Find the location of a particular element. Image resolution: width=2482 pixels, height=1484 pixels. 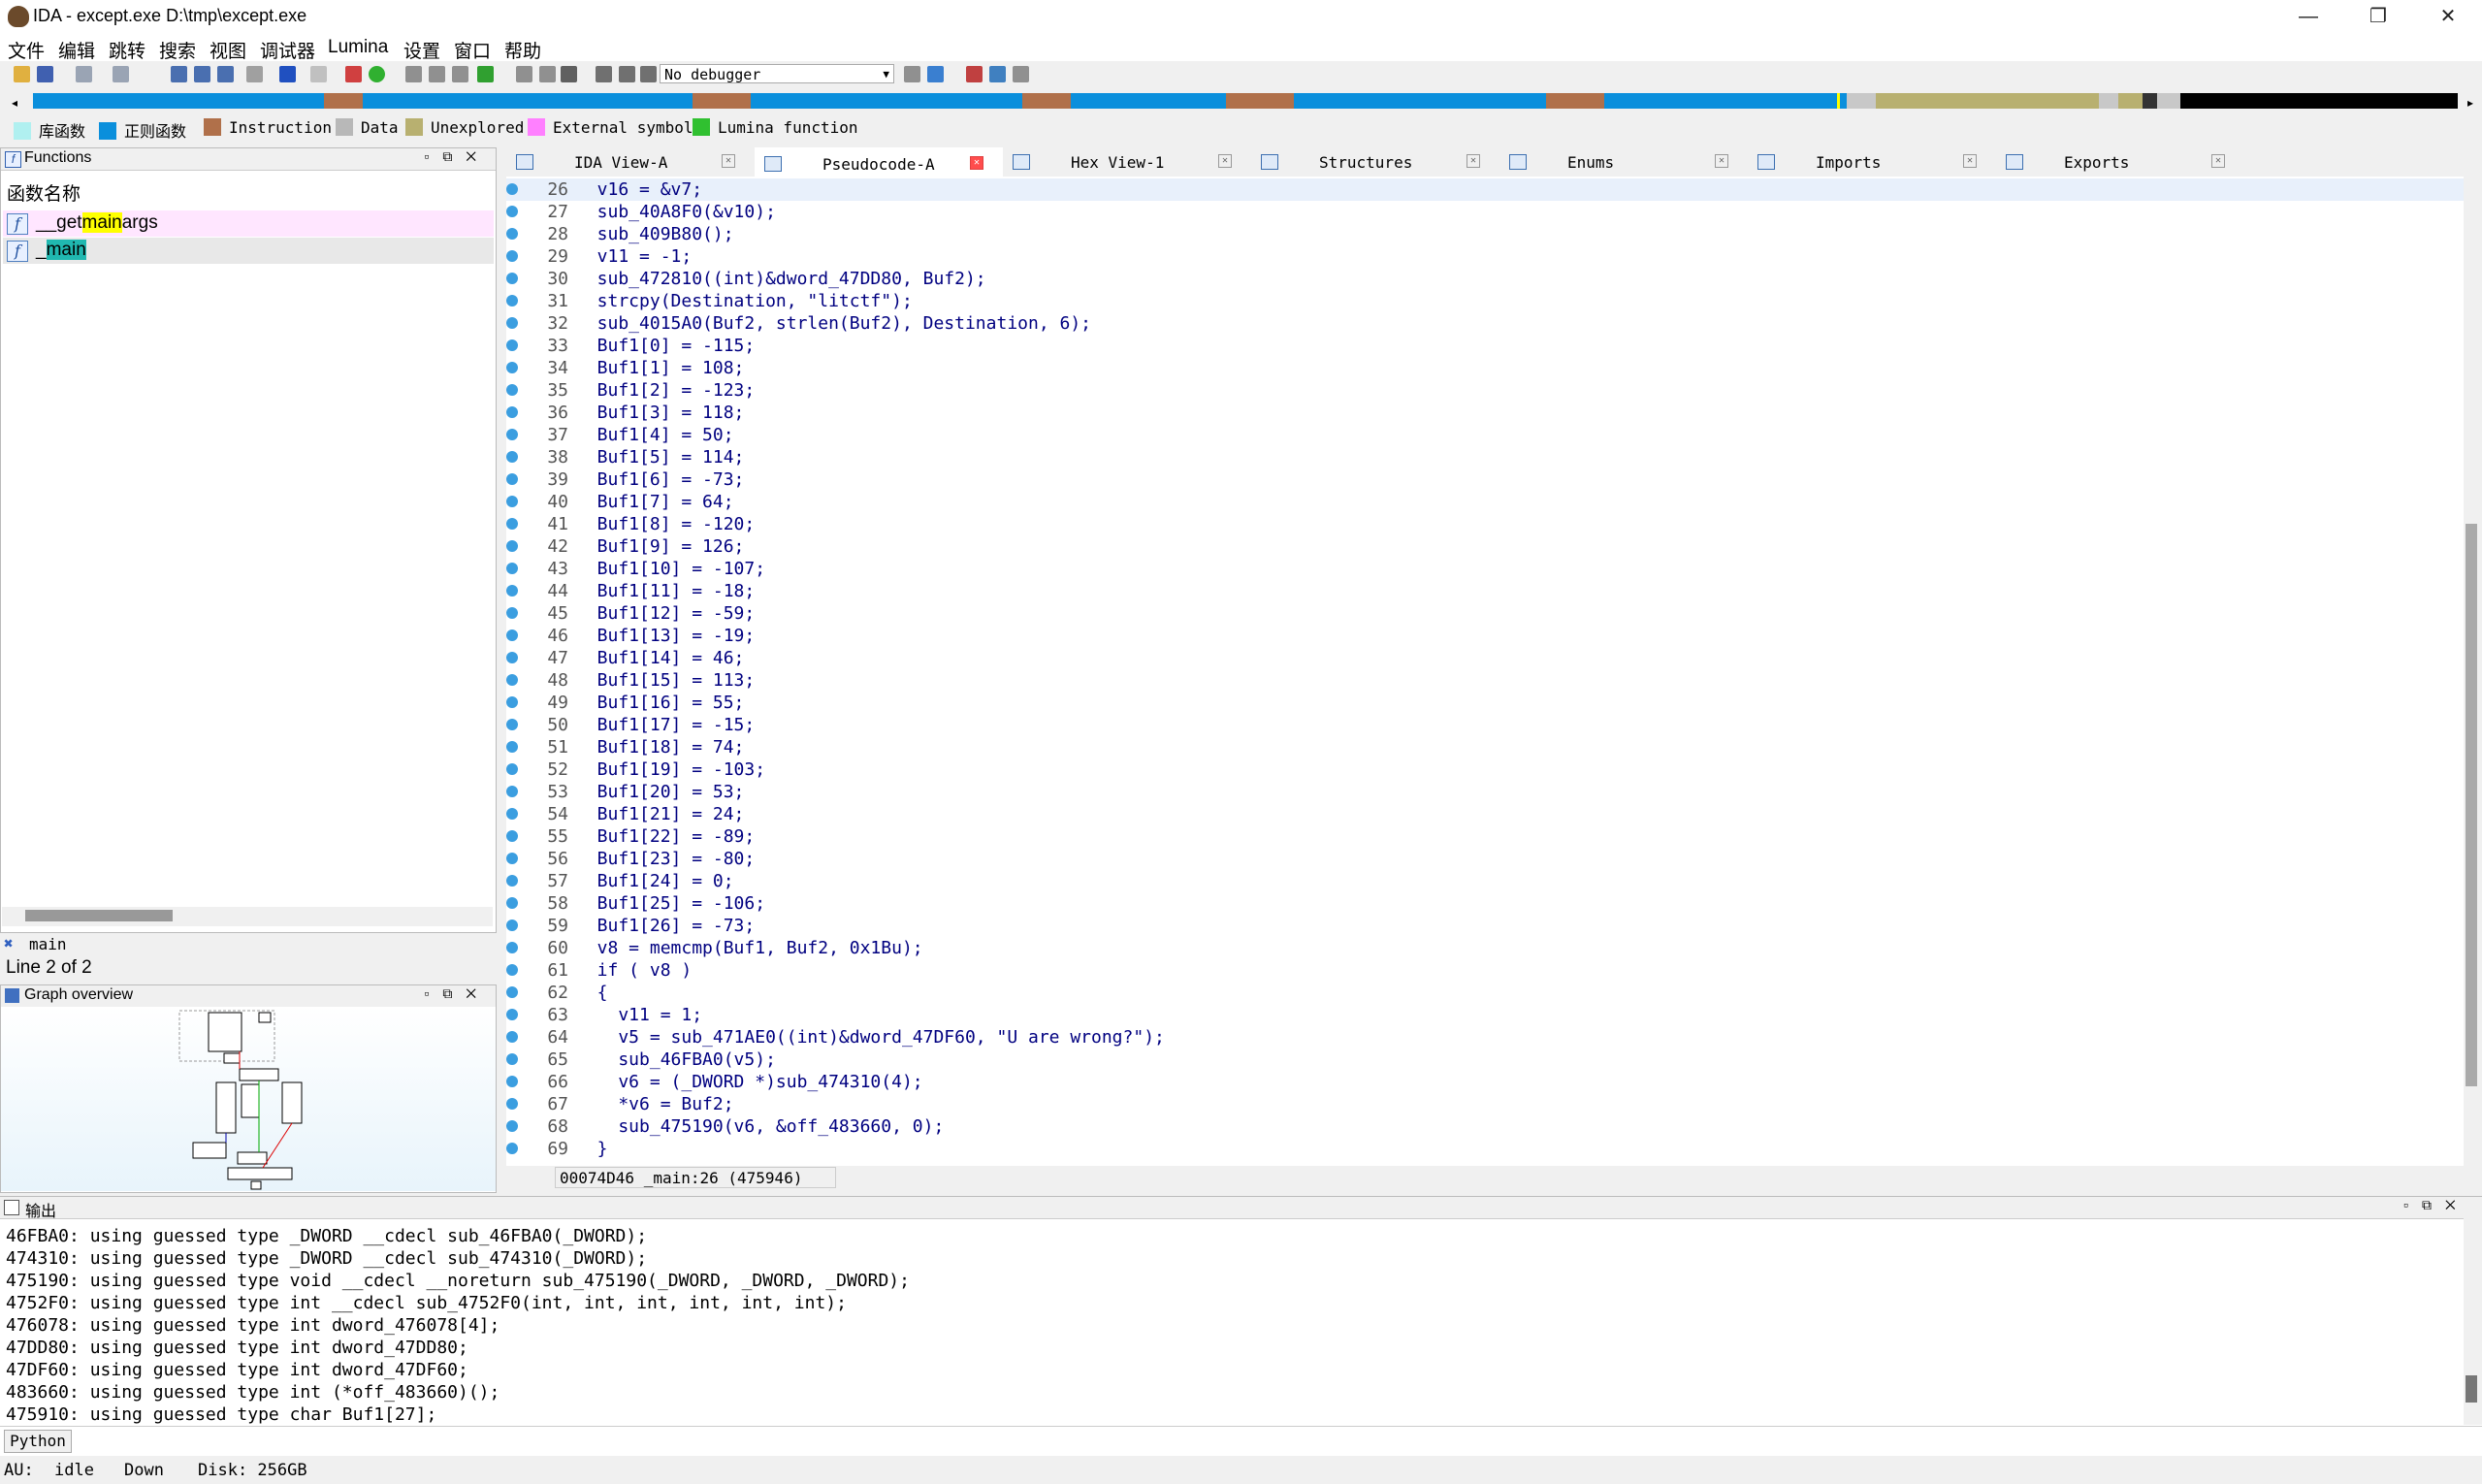

tab-imports: Imports ✕ is located at coordinates (1872, 162).